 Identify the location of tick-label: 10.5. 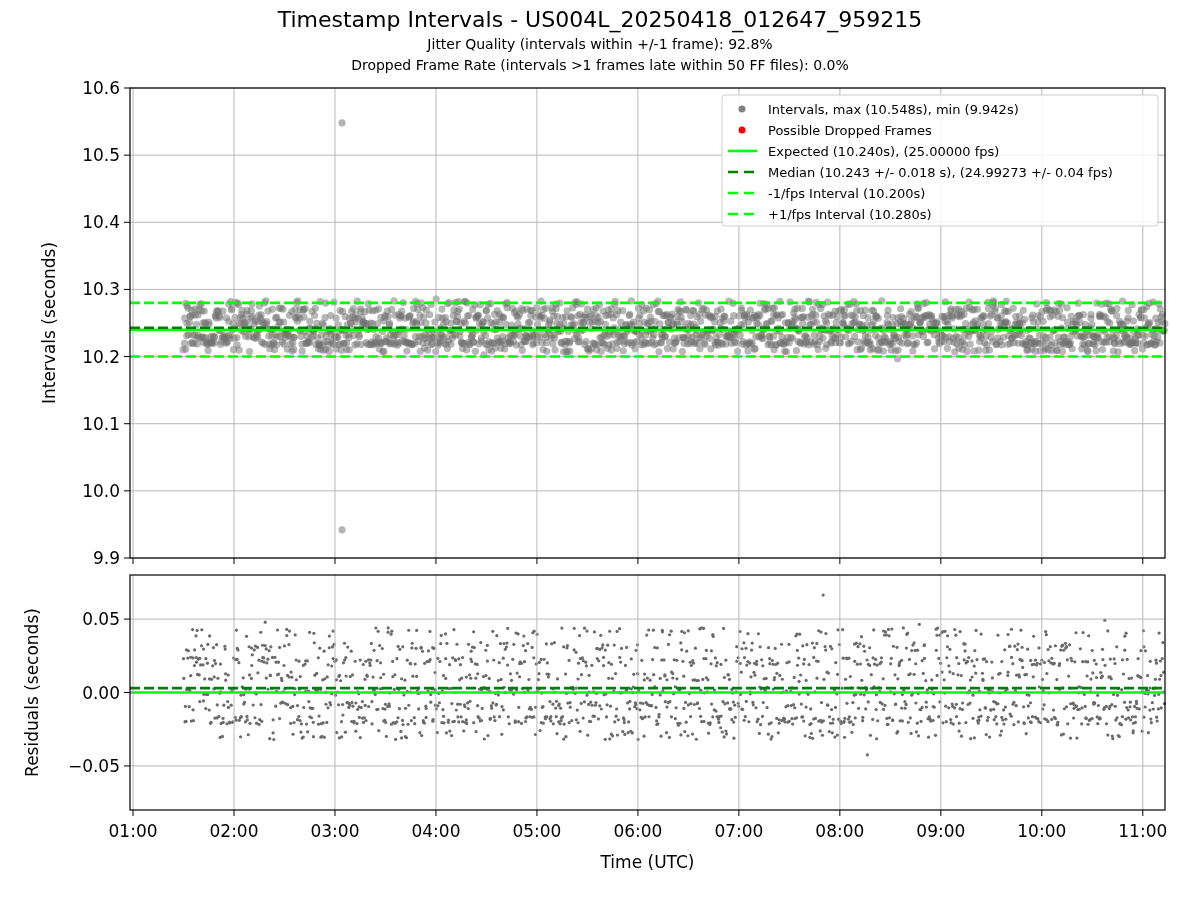
(101, 155).